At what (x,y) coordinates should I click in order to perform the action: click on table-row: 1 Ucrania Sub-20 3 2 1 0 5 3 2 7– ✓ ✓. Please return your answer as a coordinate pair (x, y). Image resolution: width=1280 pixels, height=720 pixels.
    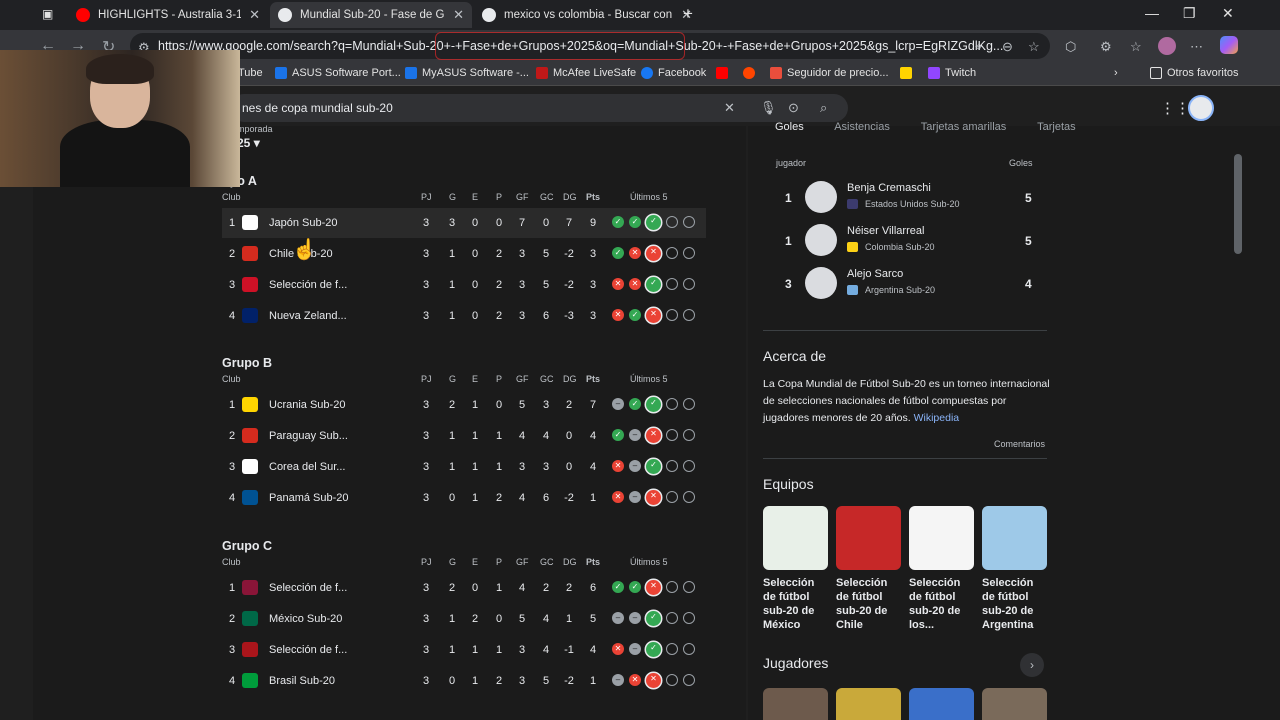
    Looking at the image, I should click on (464, 405).